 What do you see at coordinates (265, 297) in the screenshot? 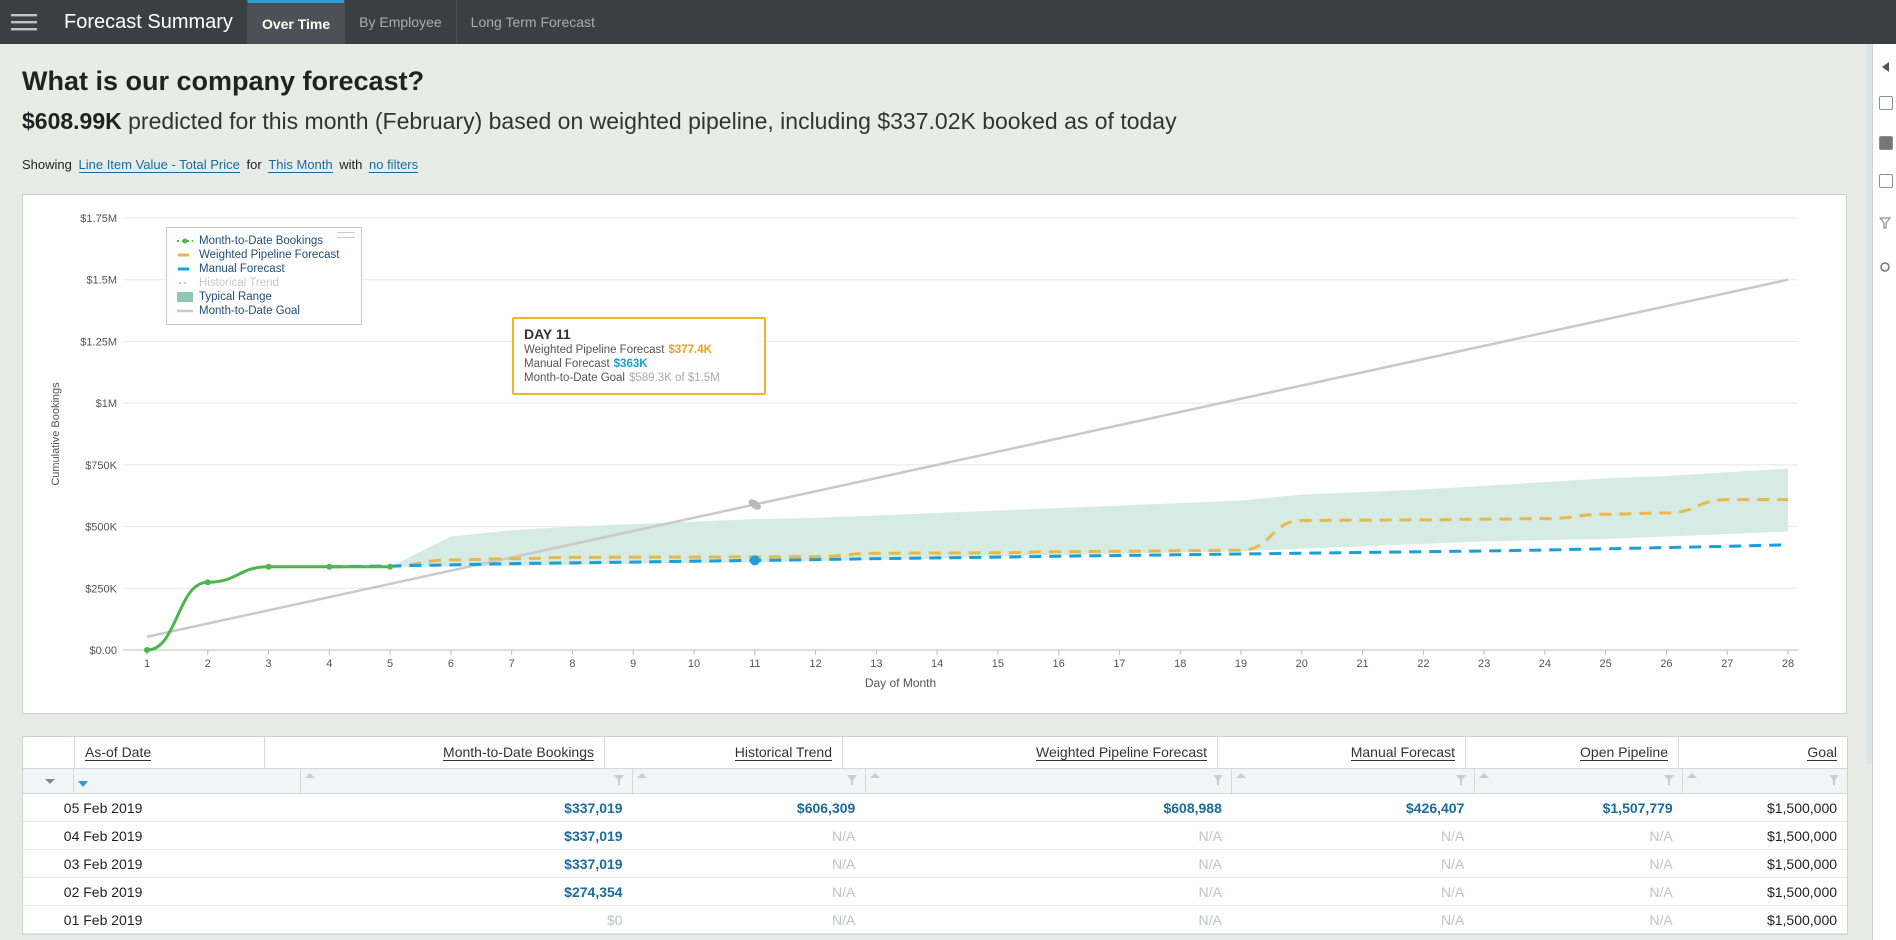
I see `legend-item-range: Typical Range` at bounding box center [265, 297].